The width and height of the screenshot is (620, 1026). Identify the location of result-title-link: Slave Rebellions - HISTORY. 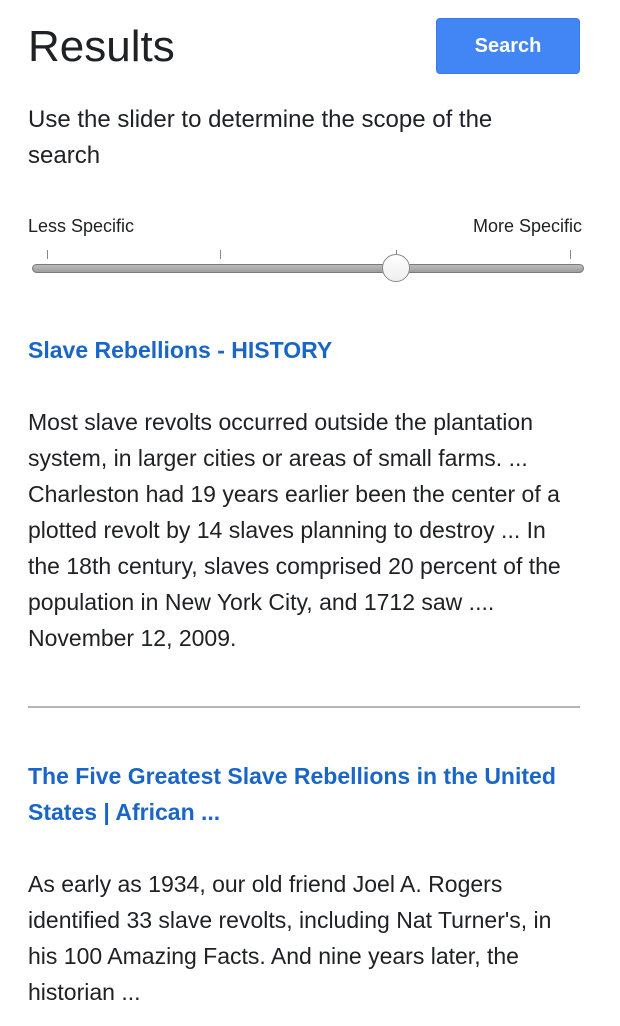
(298, 350).